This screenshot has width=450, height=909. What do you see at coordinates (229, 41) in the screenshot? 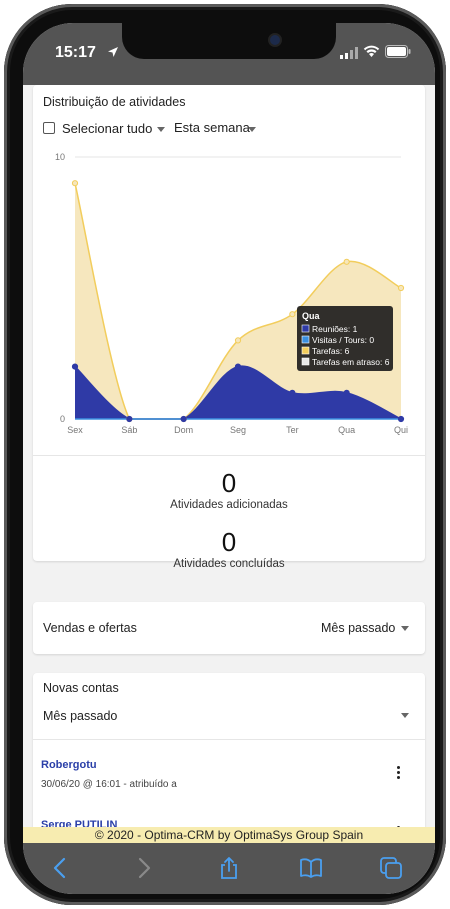
I see `notch` at bounding box center [229, 41].